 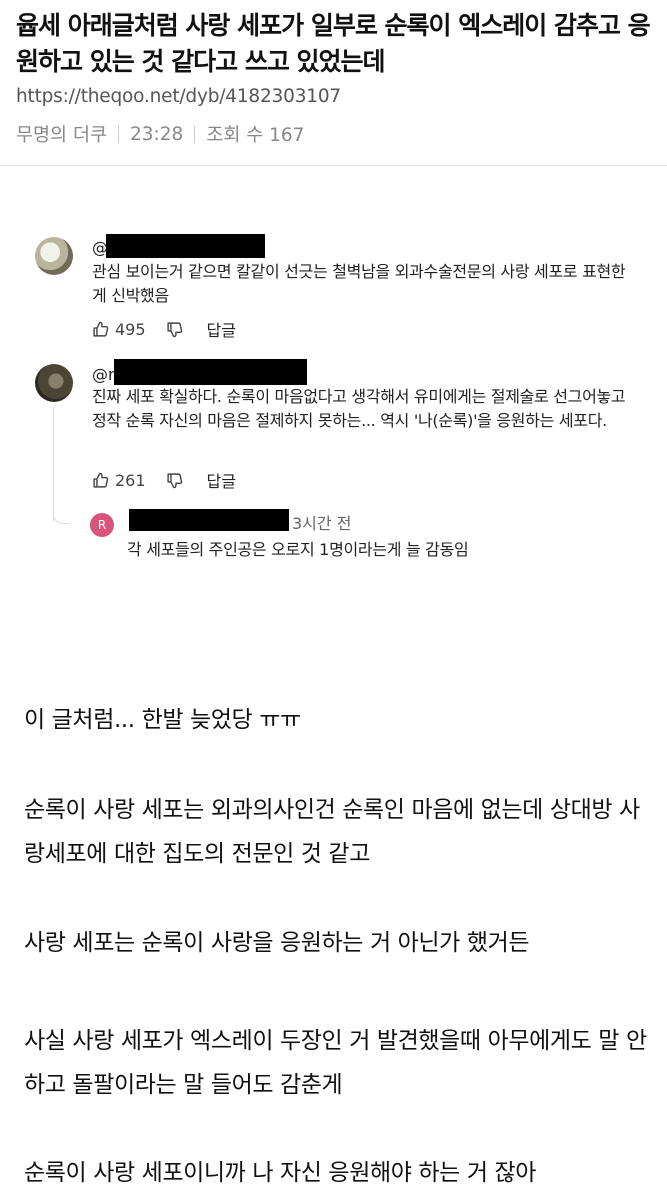 What do you see at coordinates (298, 549) in the screenshot?
I see `reply-text: 각 세포들의 주인공은 오로지 1명이라는게 늘 감동임` at bounding box center [298, 549].